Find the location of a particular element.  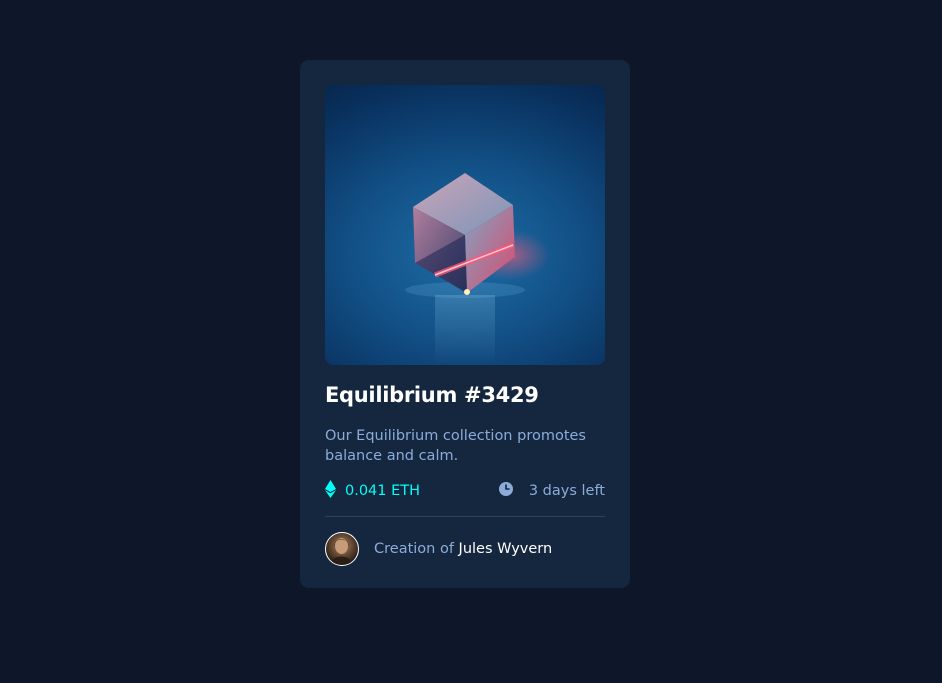

creator-name-link: Jules Wyvern is located at coordinates (506, 549).